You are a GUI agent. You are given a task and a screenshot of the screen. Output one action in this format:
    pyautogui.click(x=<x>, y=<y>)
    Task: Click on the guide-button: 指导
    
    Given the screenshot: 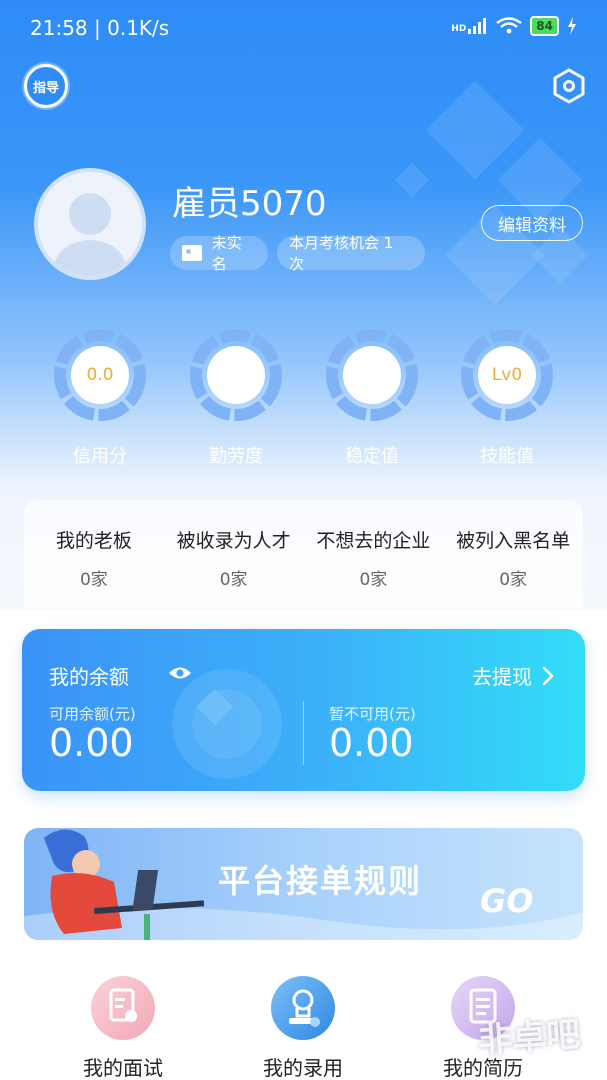 What is the action you would take?
    pyautogui.click(x=46, y=86)
    